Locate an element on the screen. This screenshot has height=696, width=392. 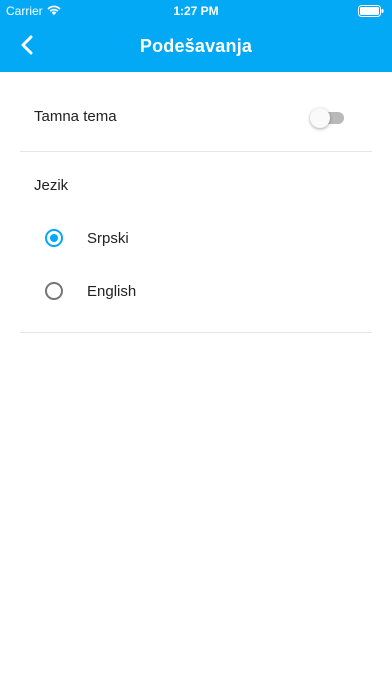
status-time: 1:27 PM is located at coordinates (196, 11).